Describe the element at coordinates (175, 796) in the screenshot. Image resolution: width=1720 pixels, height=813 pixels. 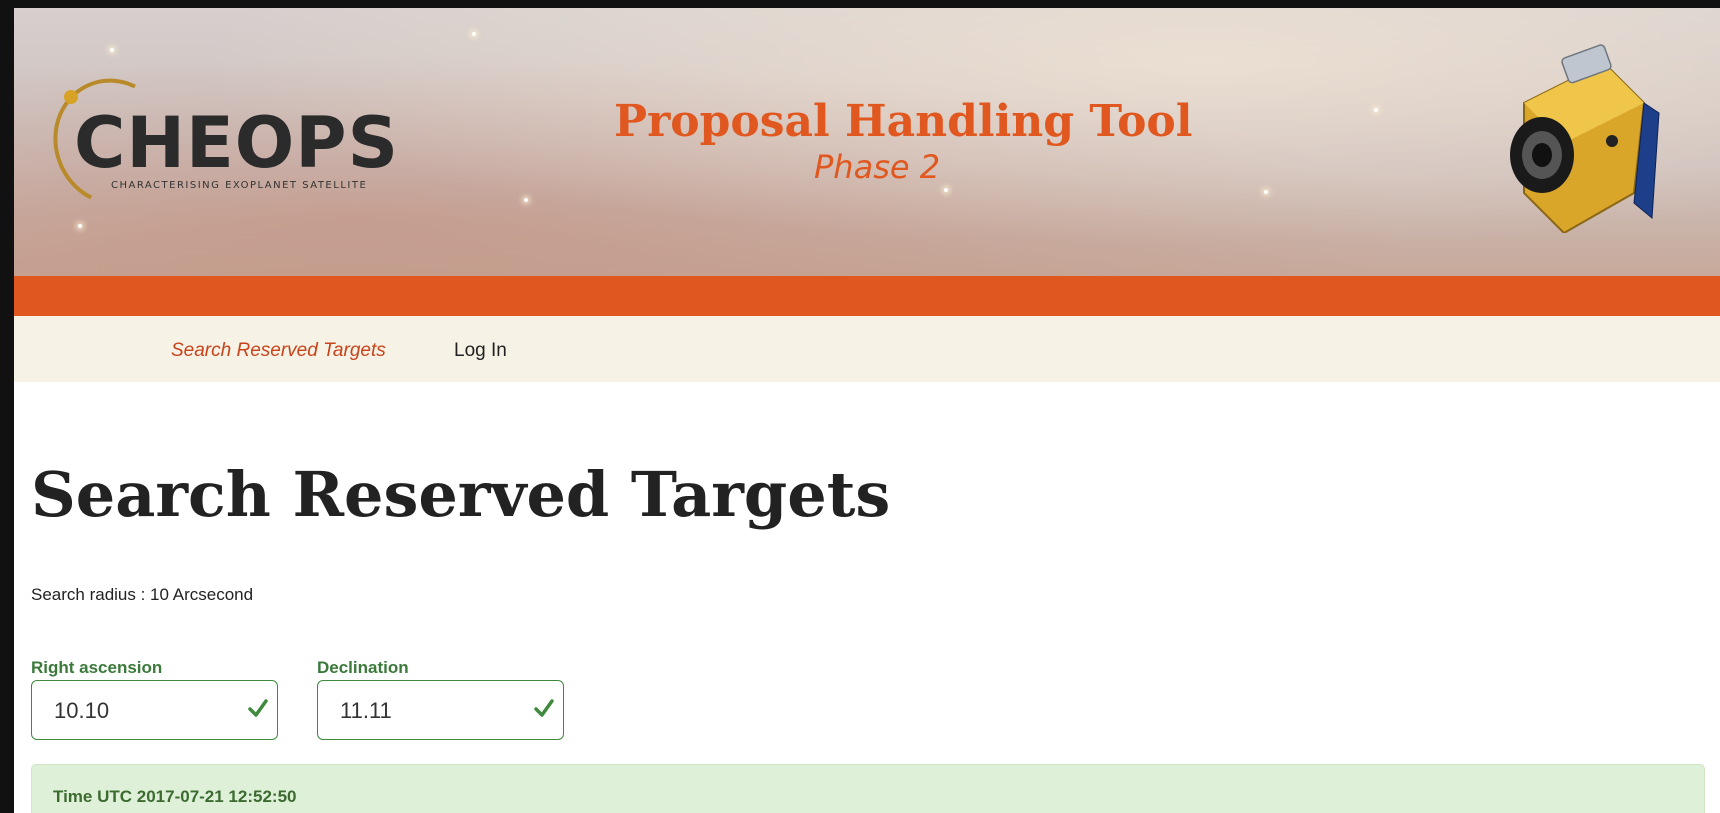
I see `time-utc-text: Time UTC 2017-07-21 12:52:50` at that location.